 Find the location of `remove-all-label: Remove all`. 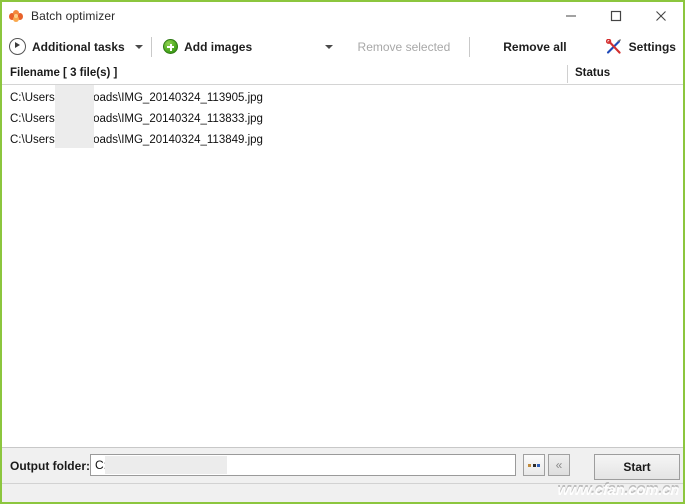

remove-all-label: Remove all is located at coordinates (535, 46).